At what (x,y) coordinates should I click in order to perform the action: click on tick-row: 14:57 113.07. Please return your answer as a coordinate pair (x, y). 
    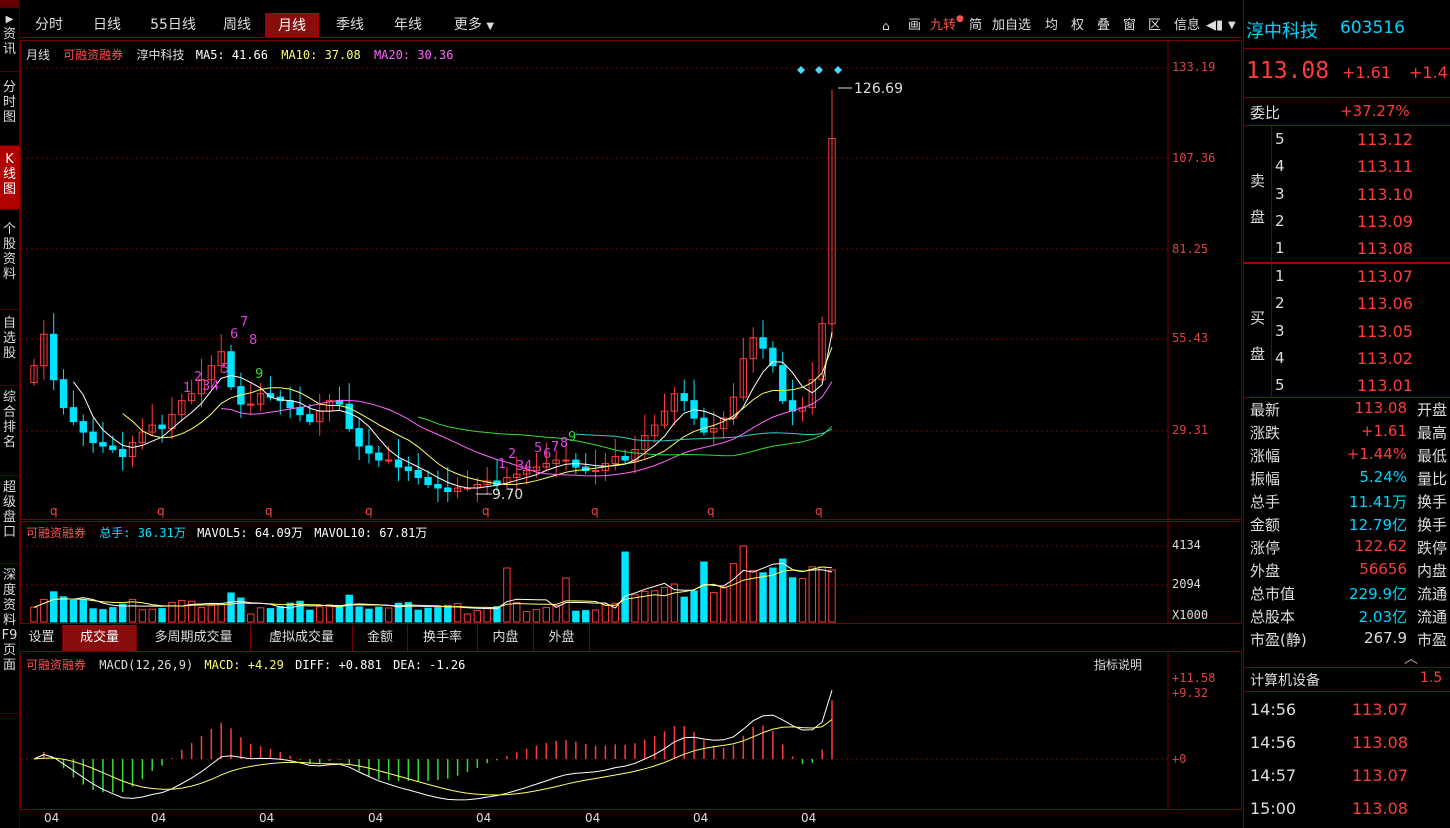
    Looking at the image, I should click on (1347, 781).